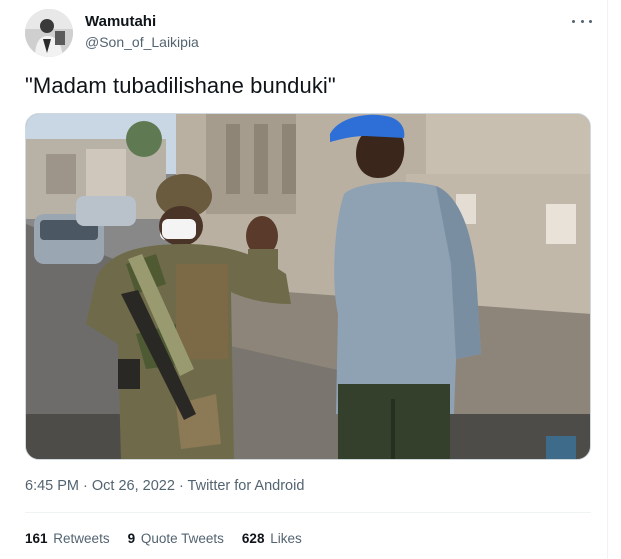 This screenshot has height=559, width=621. Describe the element at coordinates (253, 538) in the screenshot. I see `likes-count: 628` at that location.